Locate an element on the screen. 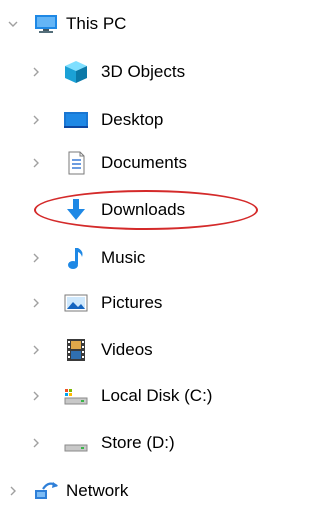 The height and width of the screenshot is (514, 320). tree-item-label: Videos is located at coordinates (127, 349).